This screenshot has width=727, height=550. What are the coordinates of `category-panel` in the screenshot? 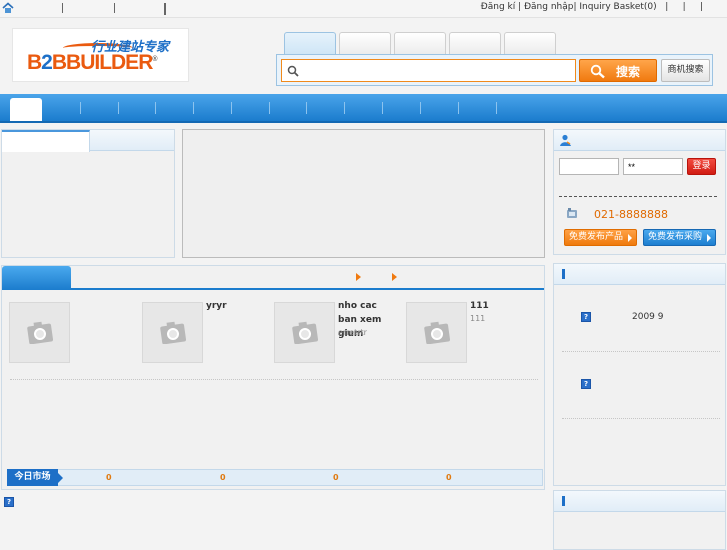 It's located at (88, 193).